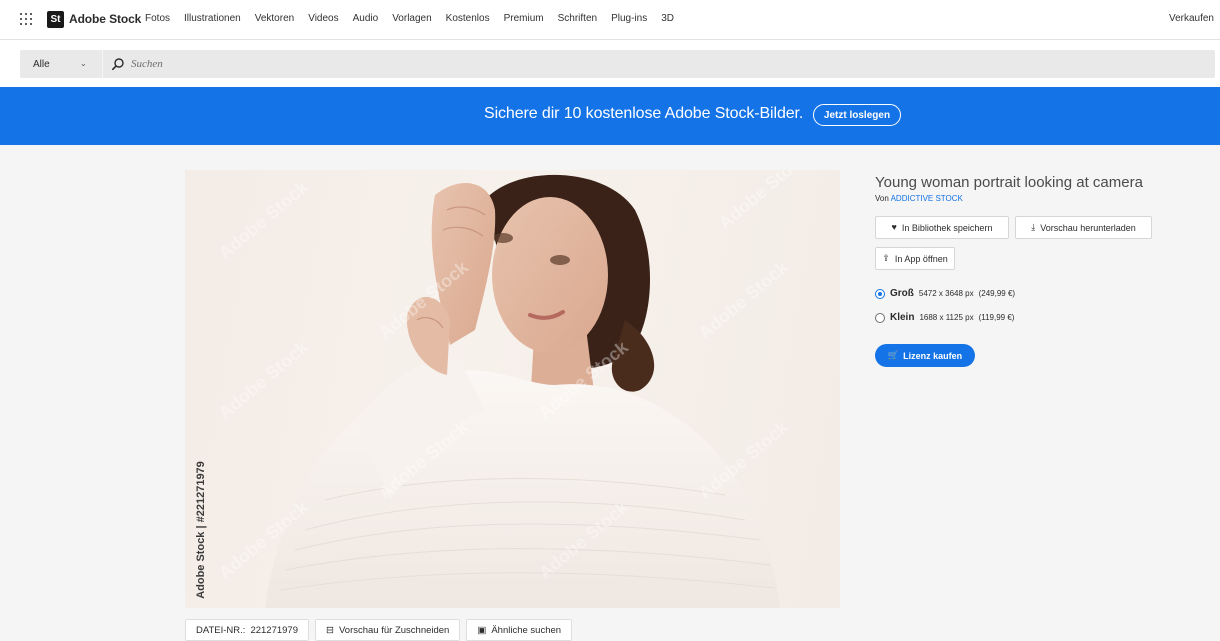 Image resolution: width=1220 pixels, height=641 pixels. I want to click on nav-item-3d: 3D, so click(667, 18).